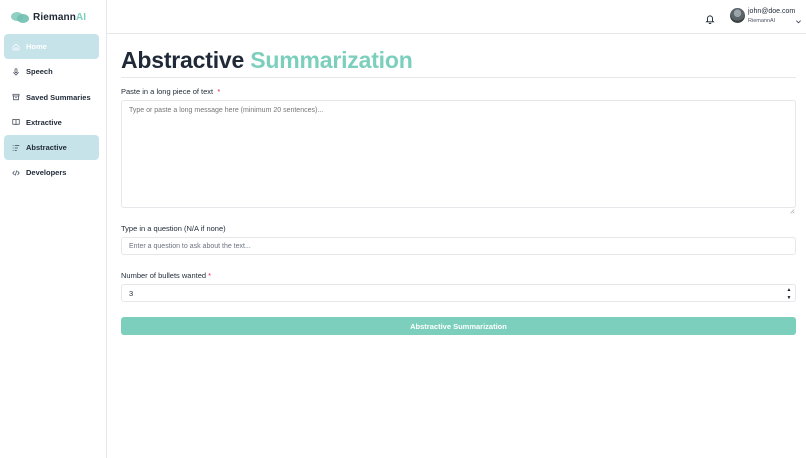  I want to click on question-field-label: Type in a question (N/A if none), so click(173, 228).